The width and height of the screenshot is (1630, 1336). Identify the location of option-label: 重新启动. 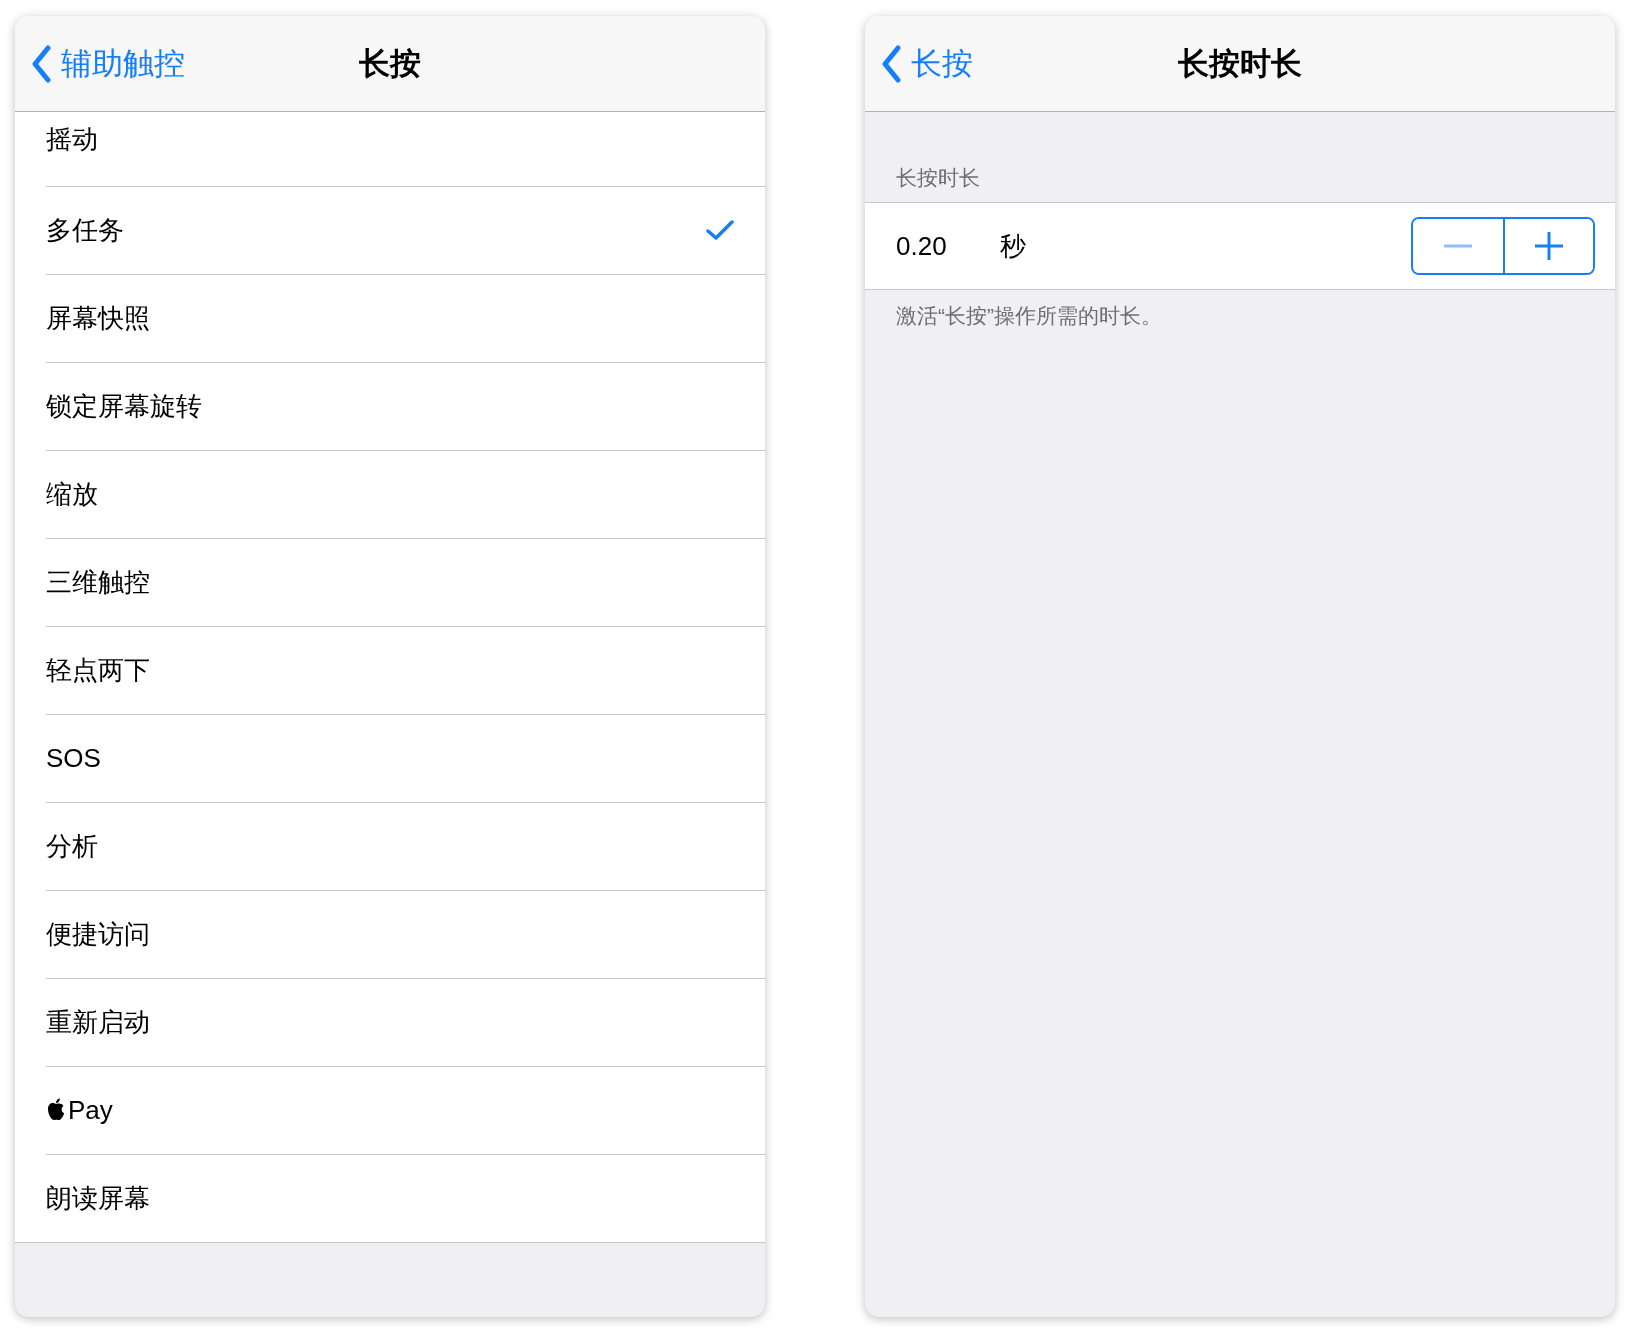
(98, 1022).